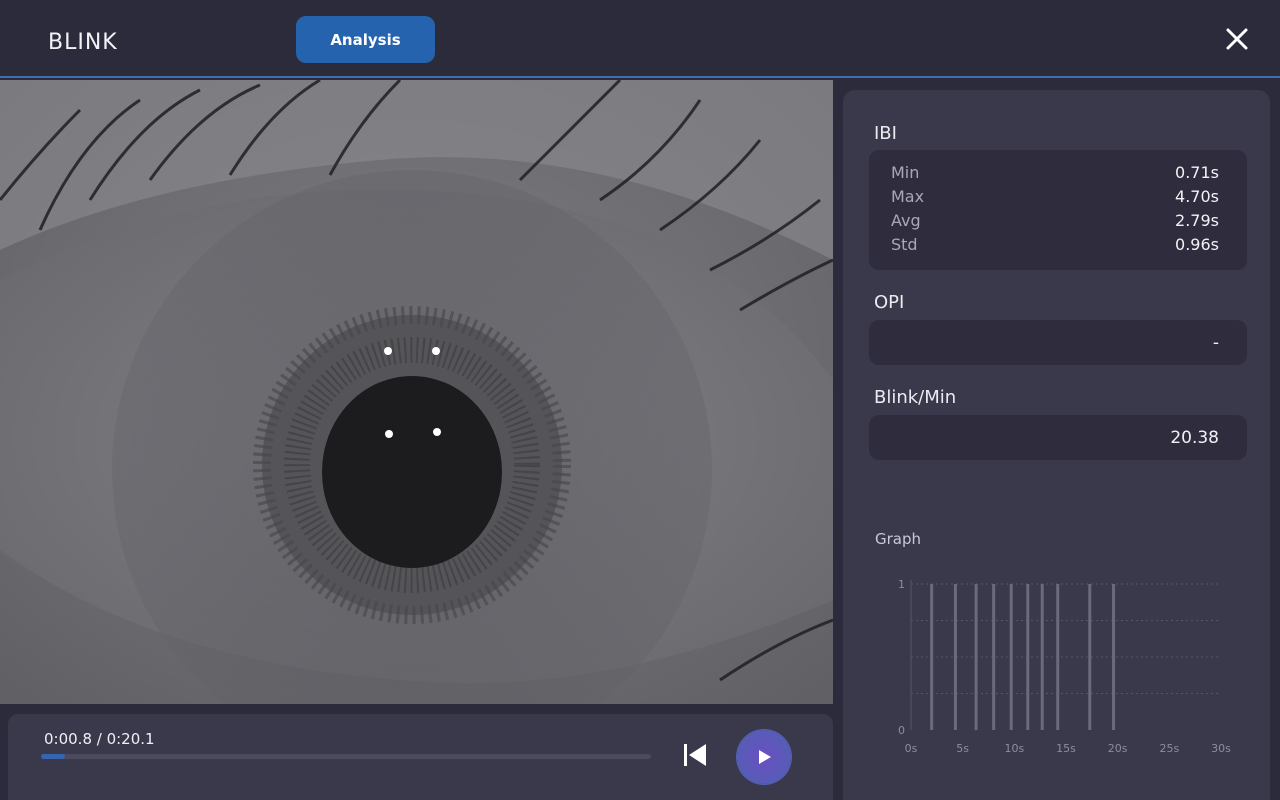 The image size is (1280, 800). I want to click on opi-title: OPI, so click(889, 302).